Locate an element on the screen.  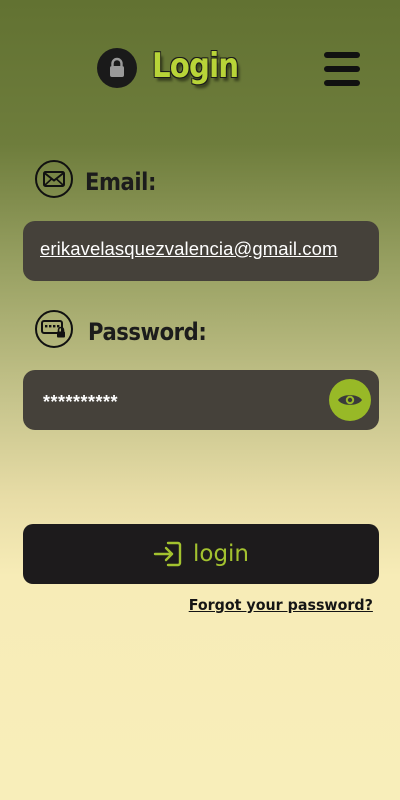
login-button: login is located at coordinates (201, 554).